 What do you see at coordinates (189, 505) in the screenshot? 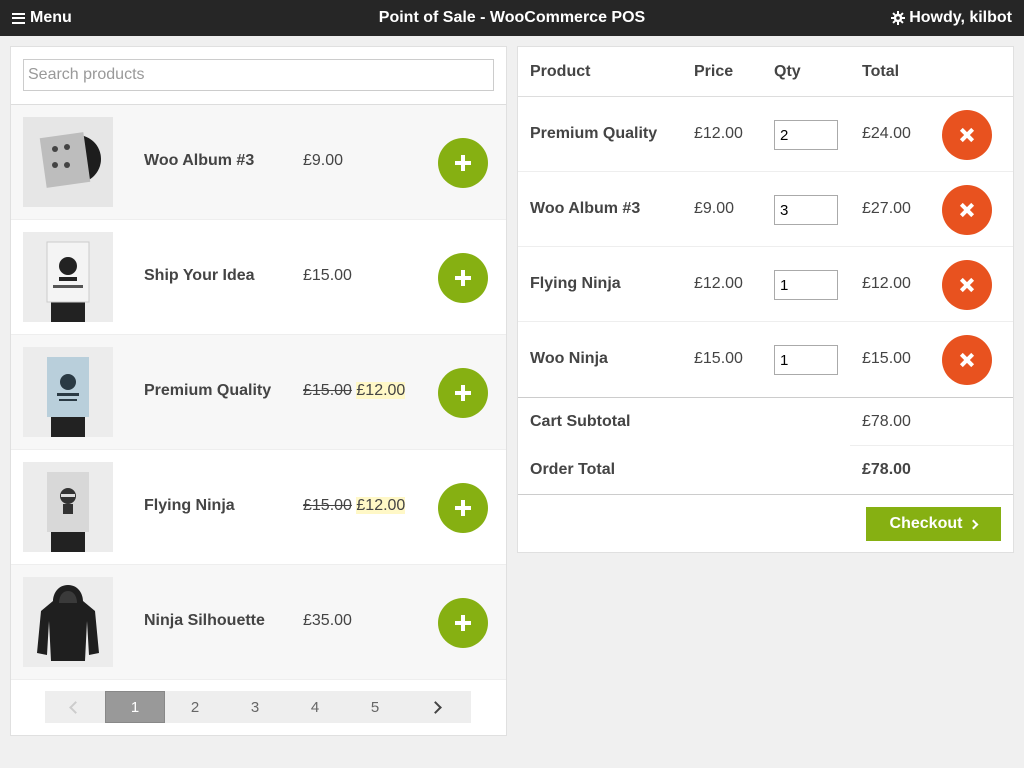
I see `product-name: Flying Ninja` at bounding box center [189, 505].